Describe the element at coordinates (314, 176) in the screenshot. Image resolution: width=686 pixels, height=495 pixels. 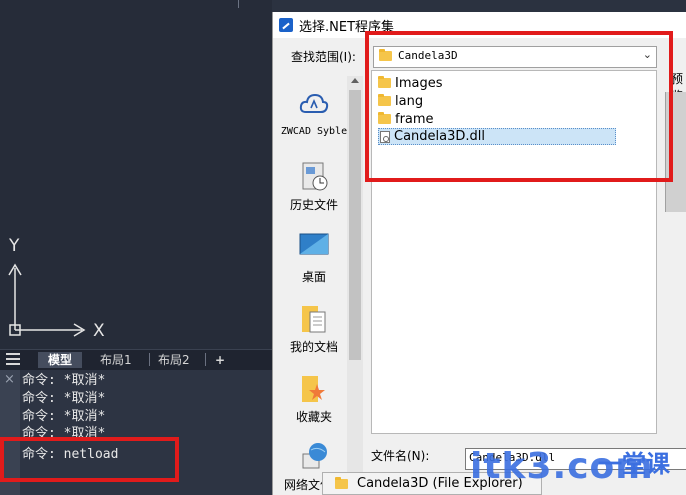
I see `history-icon` at that location.